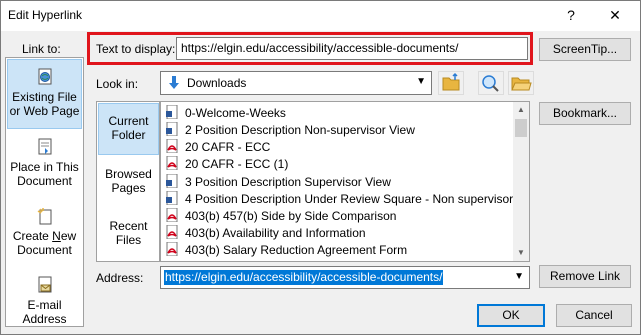  What do you see at coordinates (571, 15) in the screenshot?
I see `help-button: ?` at bounding box center [571, 15].